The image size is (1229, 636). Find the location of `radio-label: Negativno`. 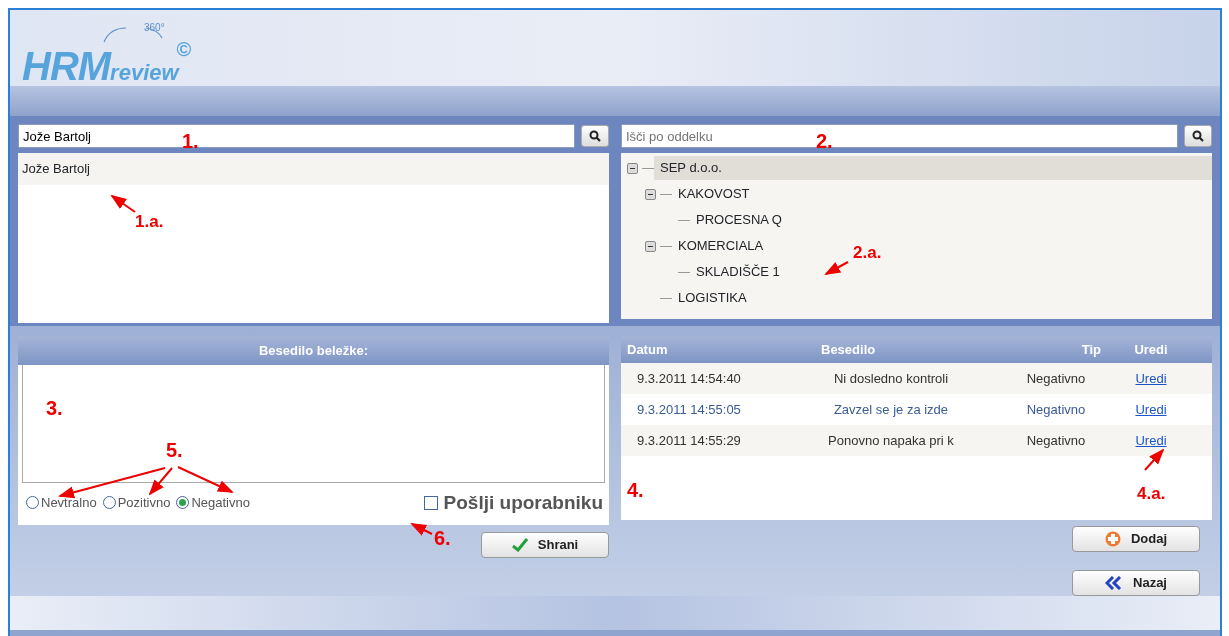

radio-label: Negativno is located at coordinates (220, 503).